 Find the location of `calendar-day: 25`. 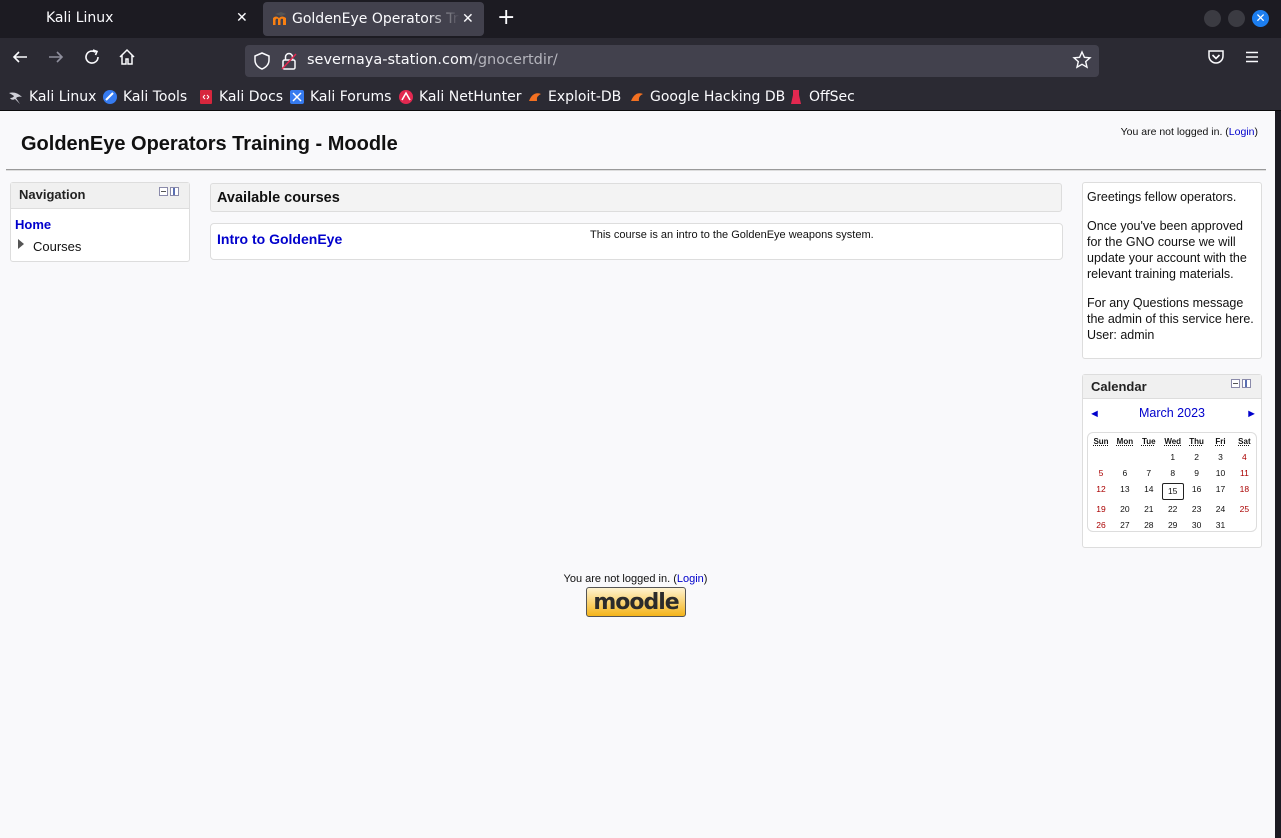

calendar-day: 25 is located at coordinates (1244, 509).